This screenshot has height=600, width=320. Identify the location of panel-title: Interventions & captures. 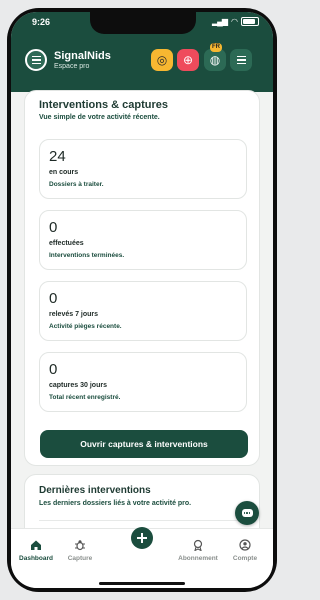
(103, 105).